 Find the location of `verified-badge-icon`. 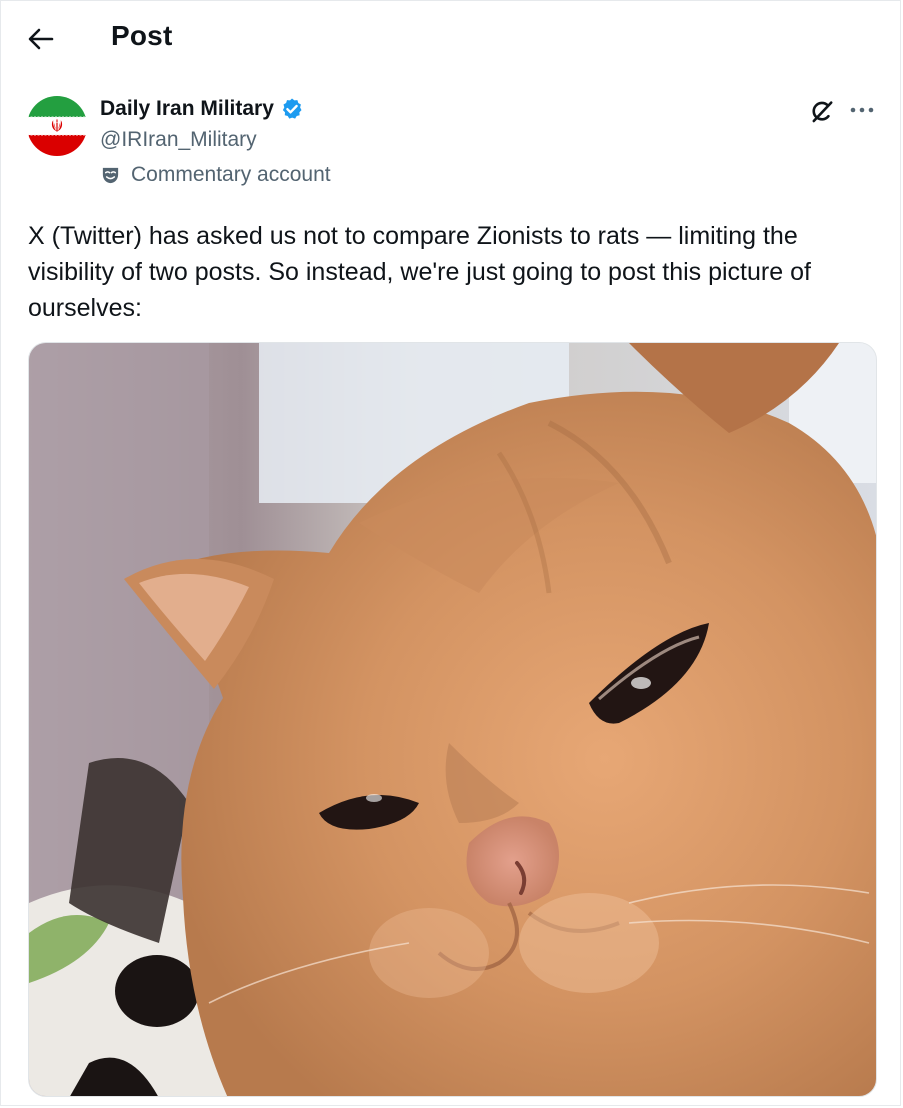

verified-badge-icon is located at coordinates (292, 109).